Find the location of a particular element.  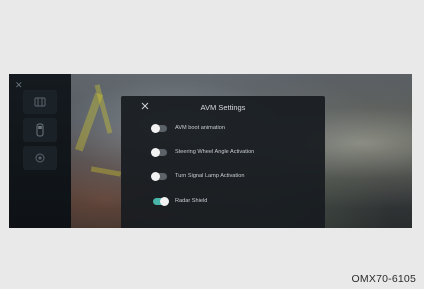

camera-settings-button is located at coordinates (40, 158).